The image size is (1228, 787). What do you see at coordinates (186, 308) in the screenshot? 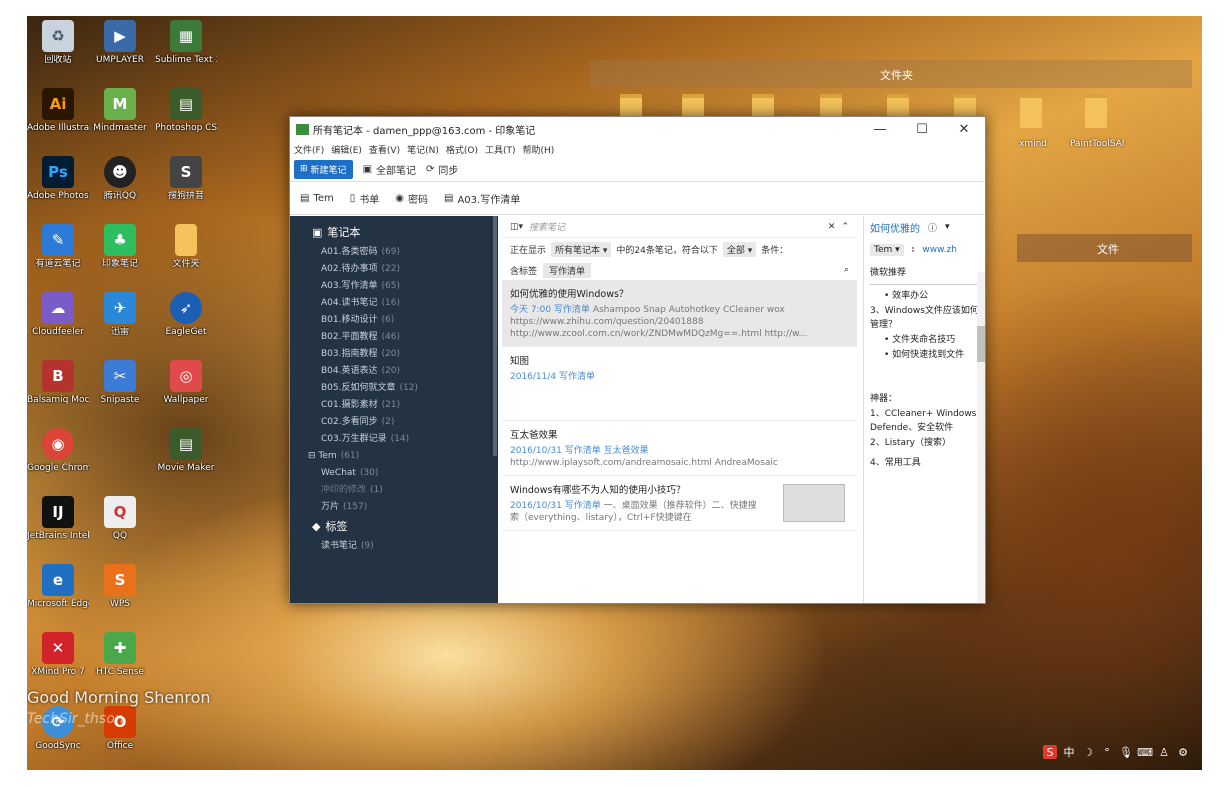
I see `eagleget-icon: ➶` at bounding box center [186, 308].